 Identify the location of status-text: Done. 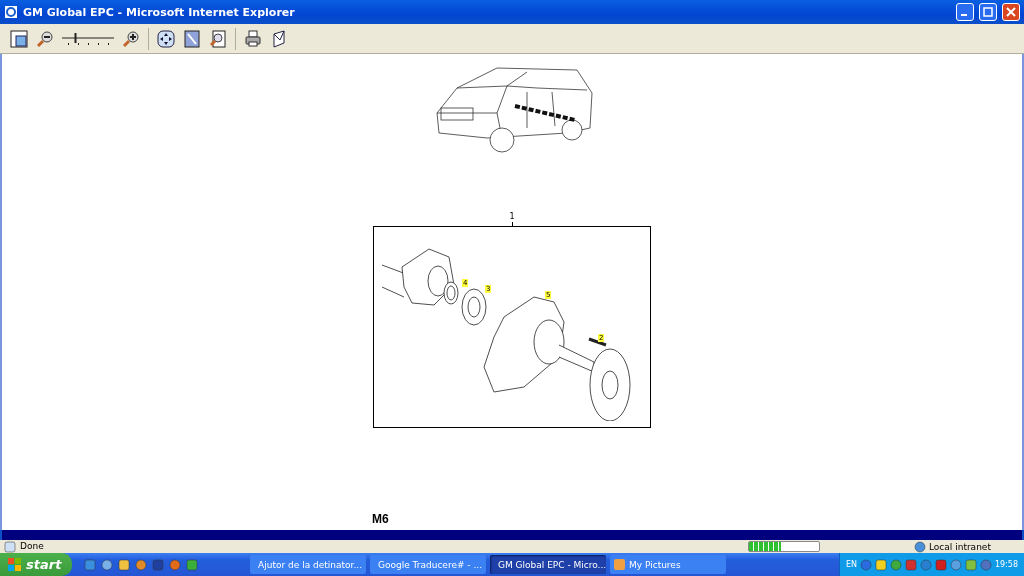
(32, 546).